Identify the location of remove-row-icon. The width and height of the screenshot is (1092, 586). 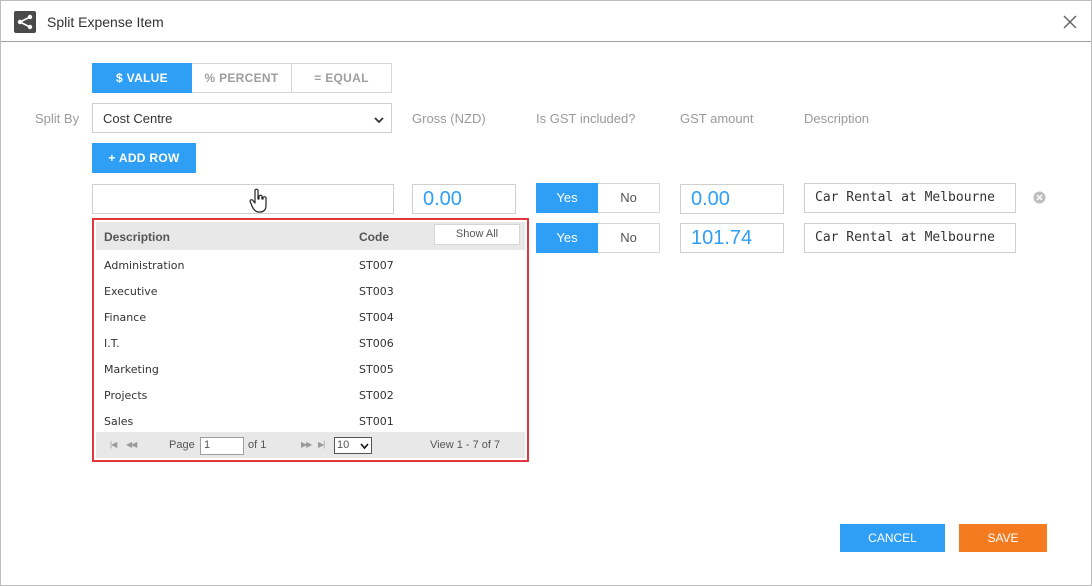
(1039, 200).